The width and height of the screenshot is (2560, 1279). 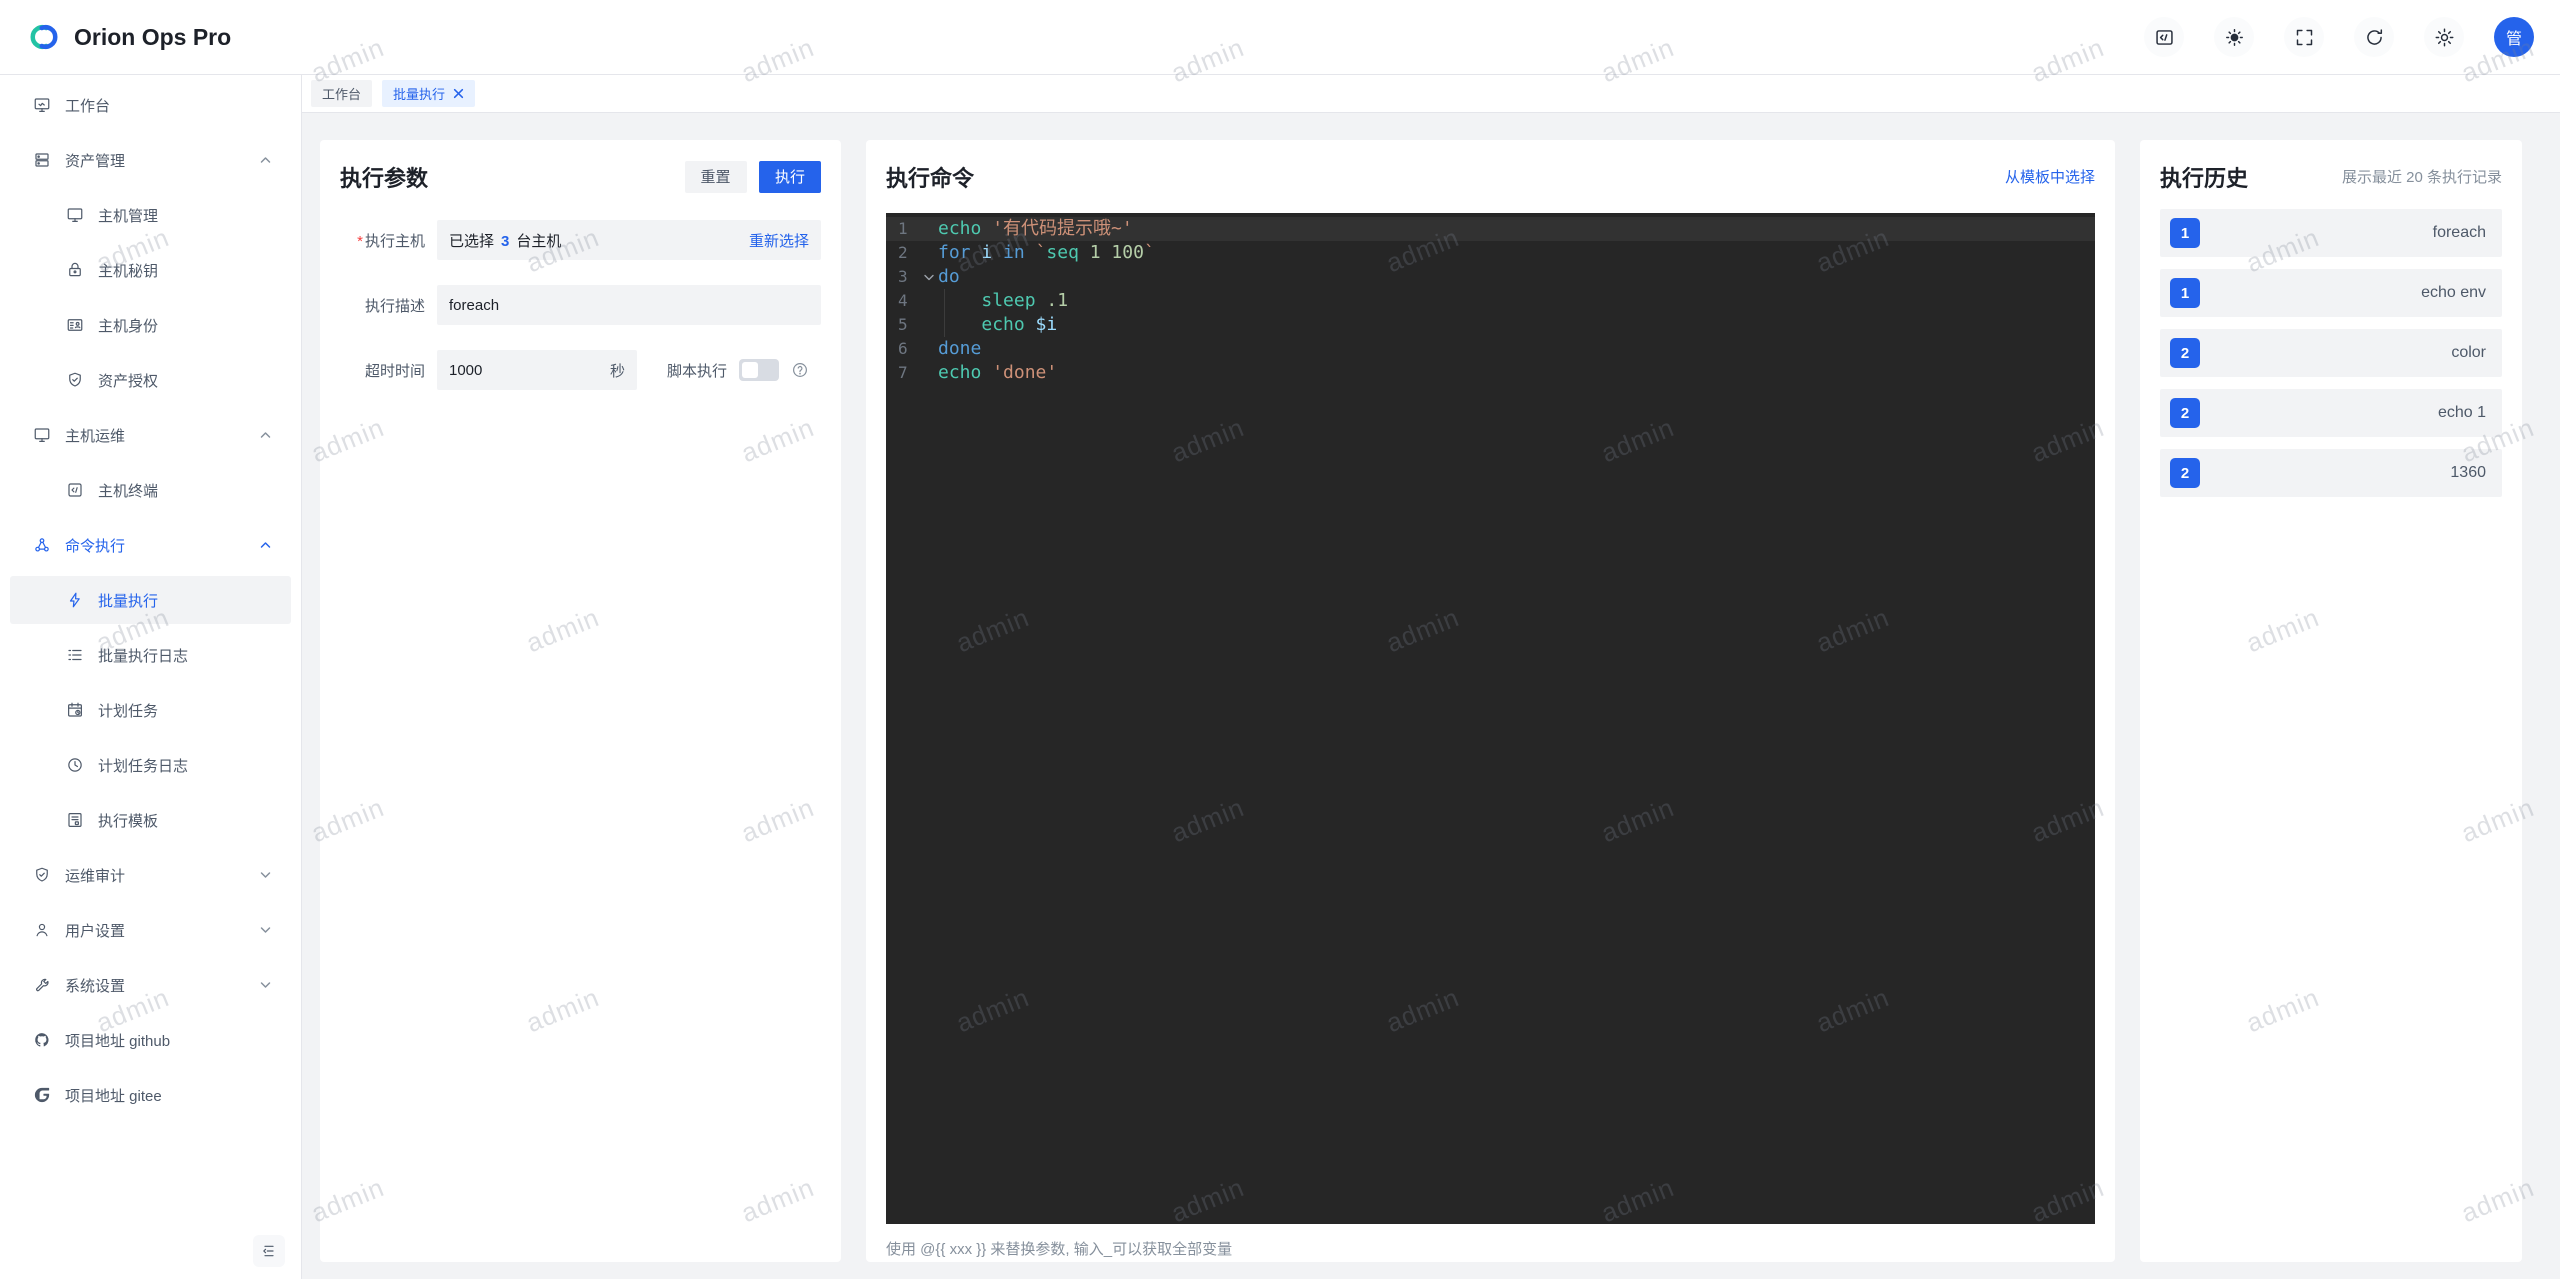 What do you see at coordinates (42, 875) in the screenshot?
I see `shield-check-icon` at bounding box center [42, 875].